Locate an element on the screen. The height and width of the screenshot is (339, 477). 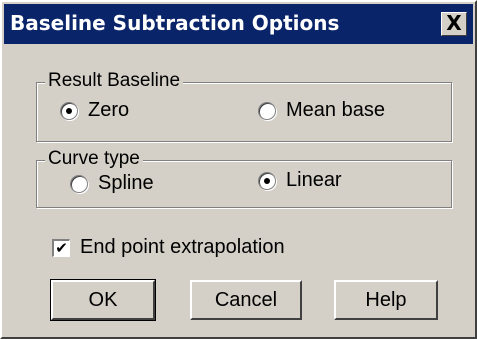
result-baseline-legend: Result Baseline is located at coordinates (114, 81).